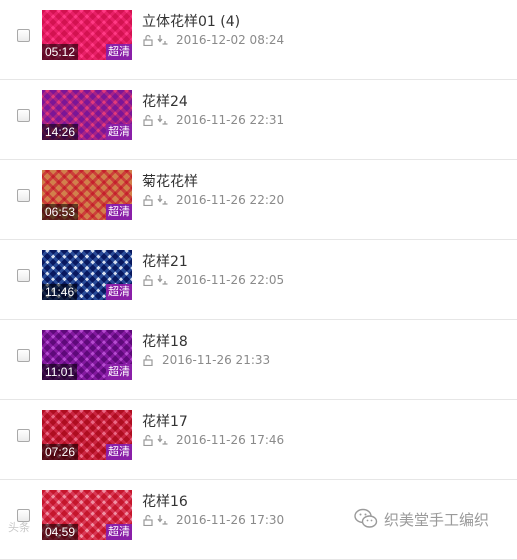 This screenshot has height=560, width=517. I want to click on video-duration: 04:59, so click(60, 532).